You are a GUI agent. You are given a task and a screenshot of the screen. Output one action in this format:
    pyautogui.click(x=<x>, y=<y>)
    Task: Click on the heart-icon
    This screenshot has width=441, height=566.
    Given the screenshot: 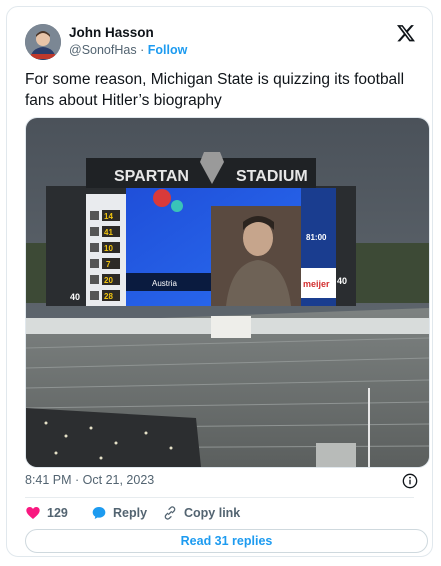 What is the action you would take?
    pyautogui.click(x=33, y=513)
    